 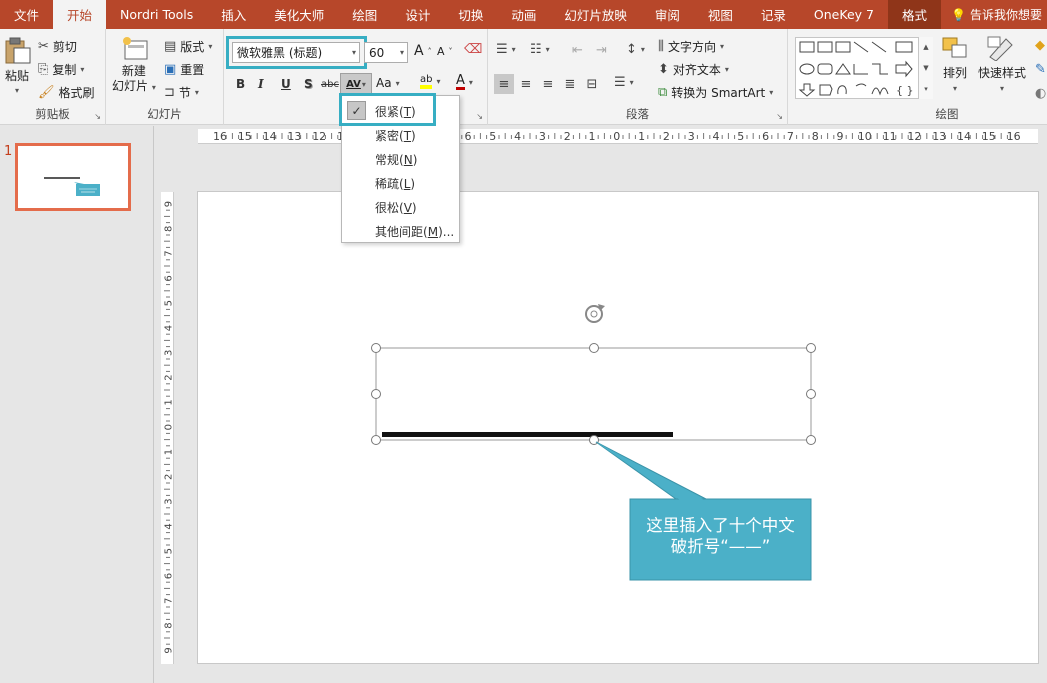 What do you see at coordinates (387, 160) in the screenshot?
I see `spacing-option-label: 常规` at bounding box center [387, 160].